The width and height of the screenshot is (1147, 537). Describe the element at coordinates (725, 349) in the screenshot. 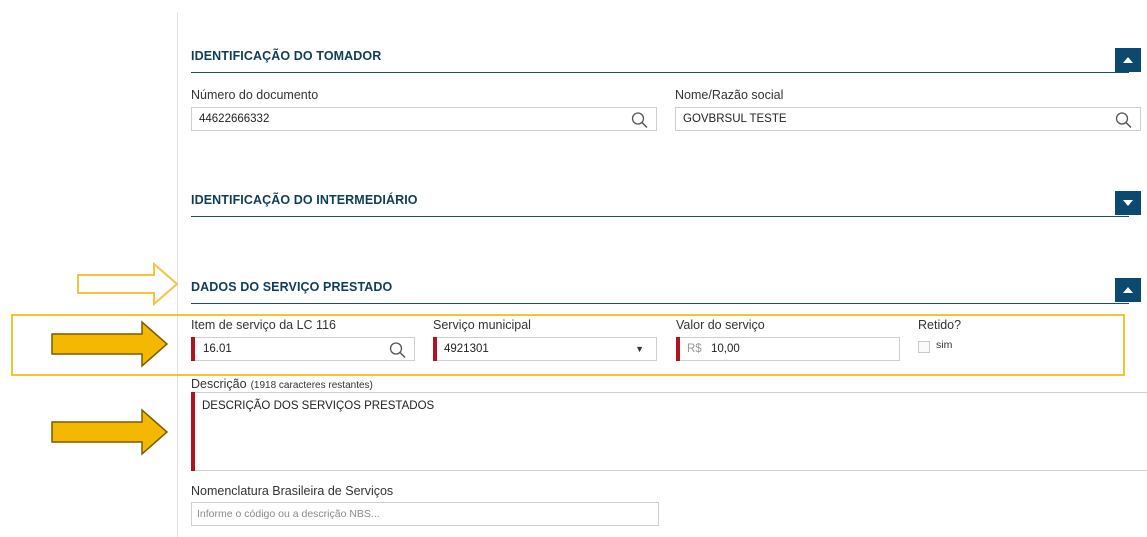

I see `service-value-value: 10,00` at that location.